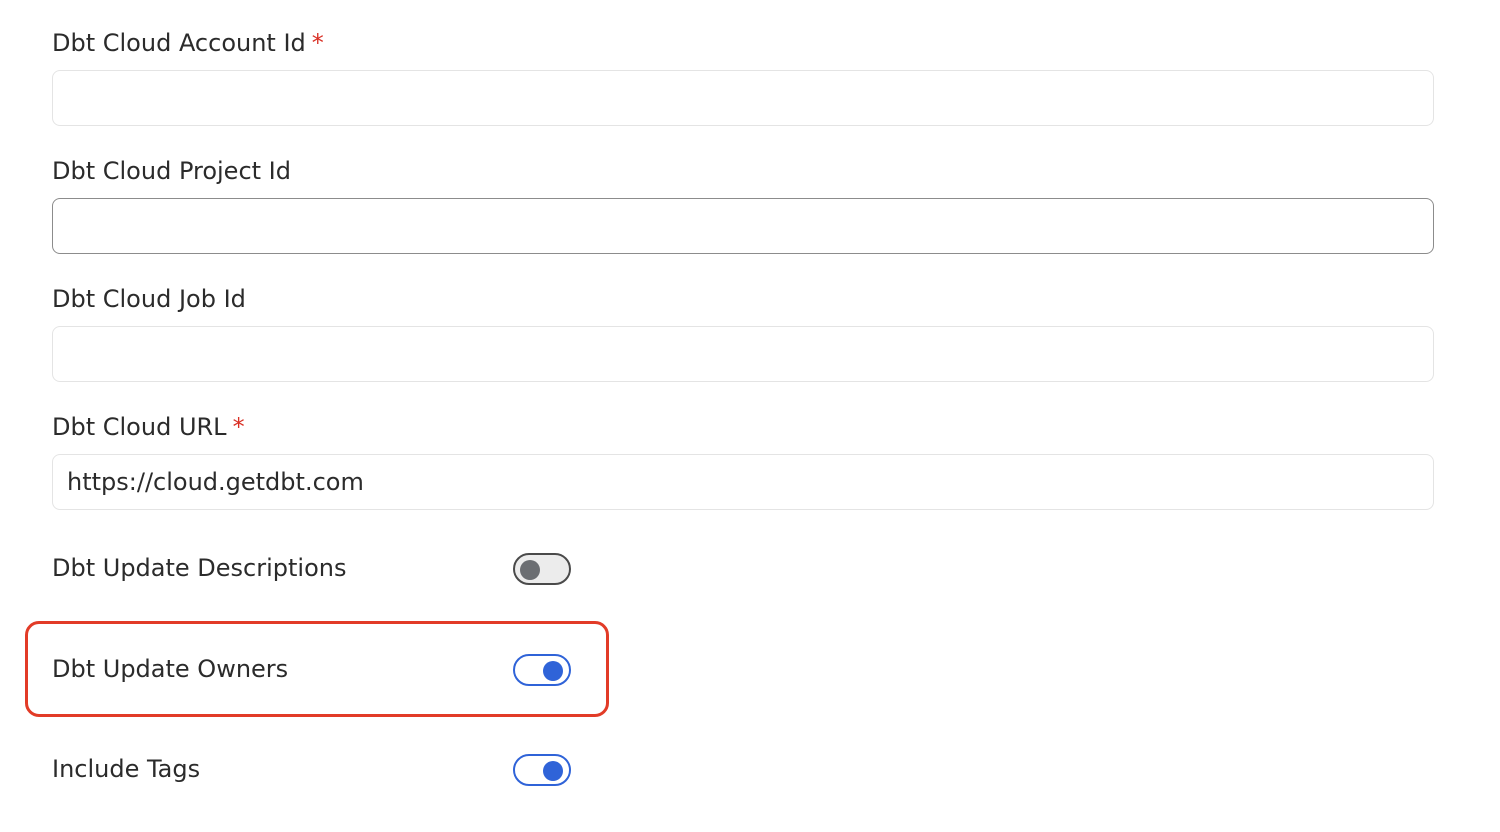 The height and width of the screenshot is (832, 1500). I want to click on account-id-input, so click(743, 98).